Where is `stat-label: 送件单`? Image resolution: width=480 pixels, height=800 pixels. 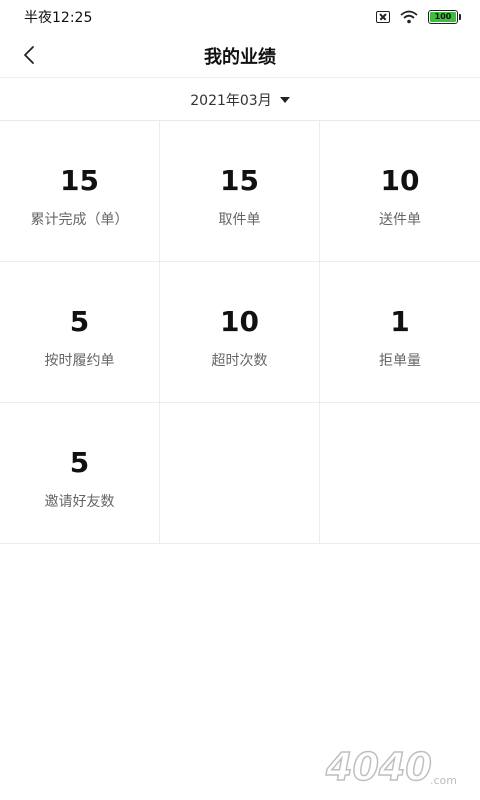
stat-label: 送件单 is located at coordinates (400, 220).